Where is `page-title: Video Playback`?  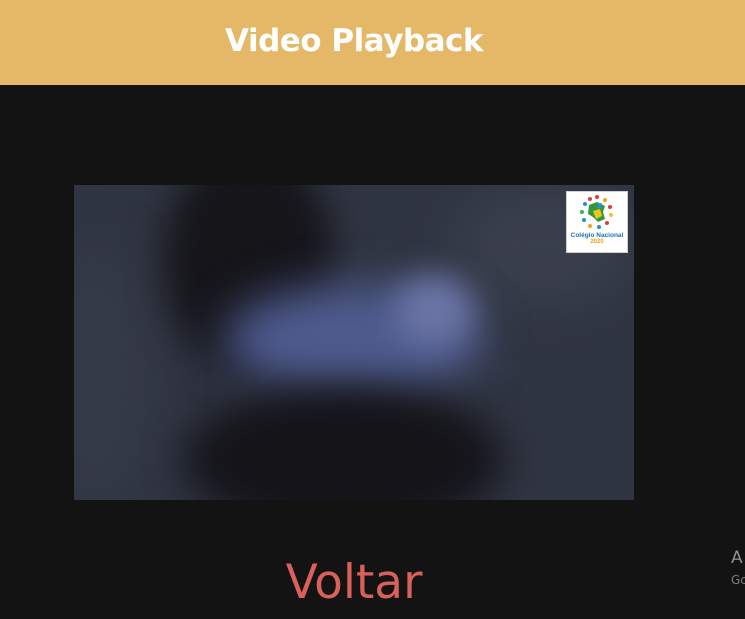
page-title: Video Playback is located at coordinates (354, 41).